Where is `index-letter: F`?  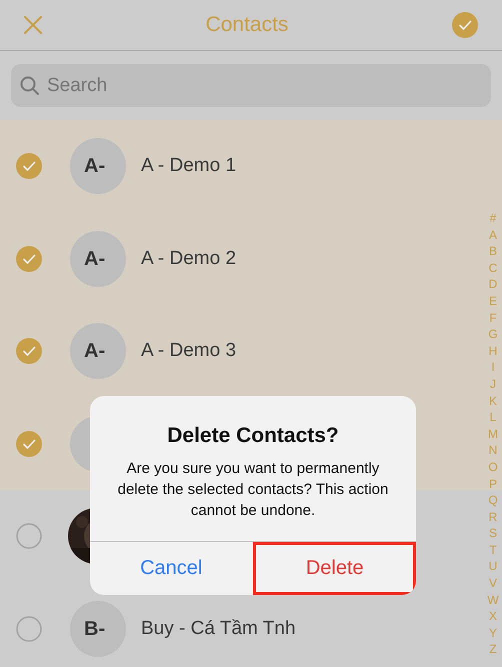
index-letter: F is located at coordinates (493, 318).